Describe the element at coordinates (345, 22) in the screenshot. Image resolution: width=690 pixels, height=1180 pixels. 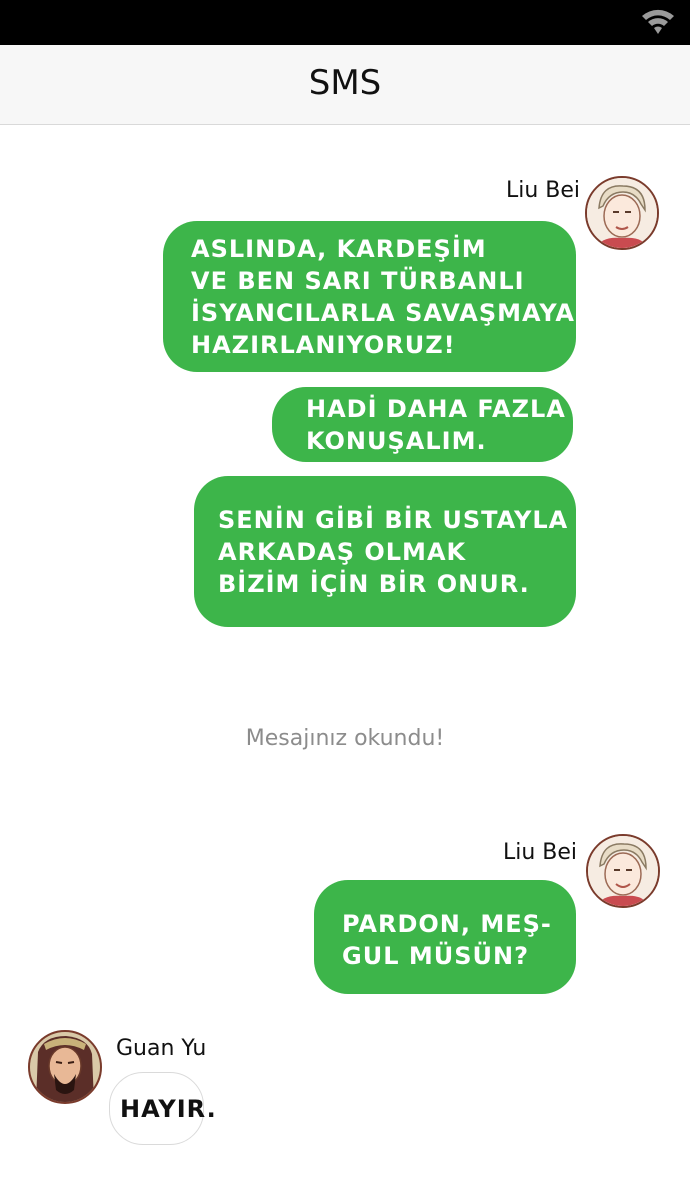
I see `status-bar` at that location.